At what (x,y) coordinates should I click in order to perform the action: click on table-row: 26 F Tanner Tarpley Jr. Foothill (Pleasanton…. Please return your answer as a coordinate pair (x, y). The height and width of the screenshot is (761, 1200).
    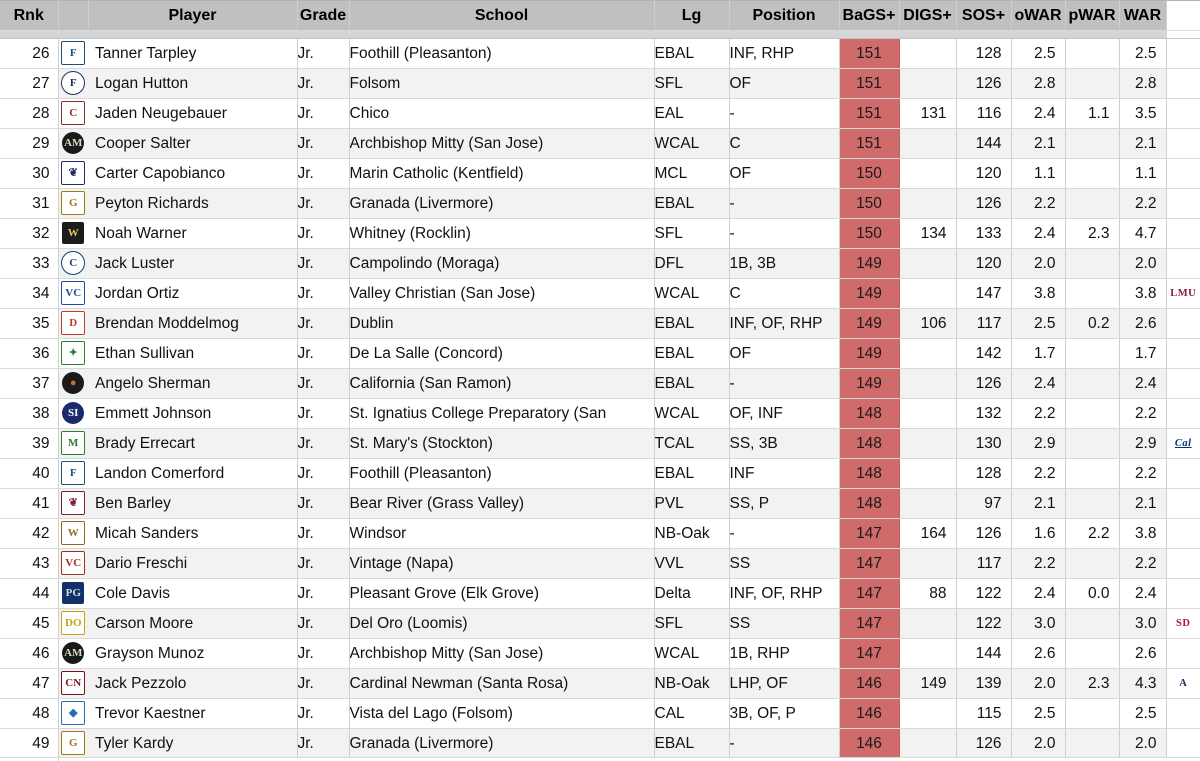
    Looking at the image, I should click on (600, 53).